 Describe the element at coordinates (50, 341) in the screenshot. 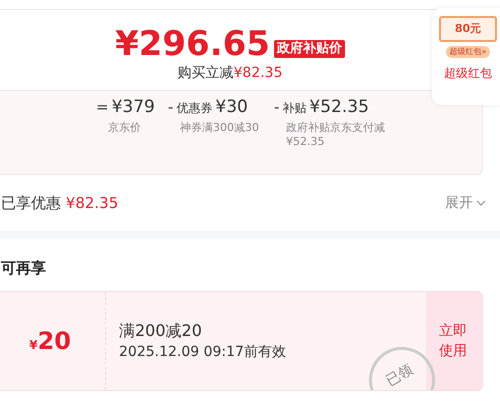

I see `coupon-value: ¥20` at that location.